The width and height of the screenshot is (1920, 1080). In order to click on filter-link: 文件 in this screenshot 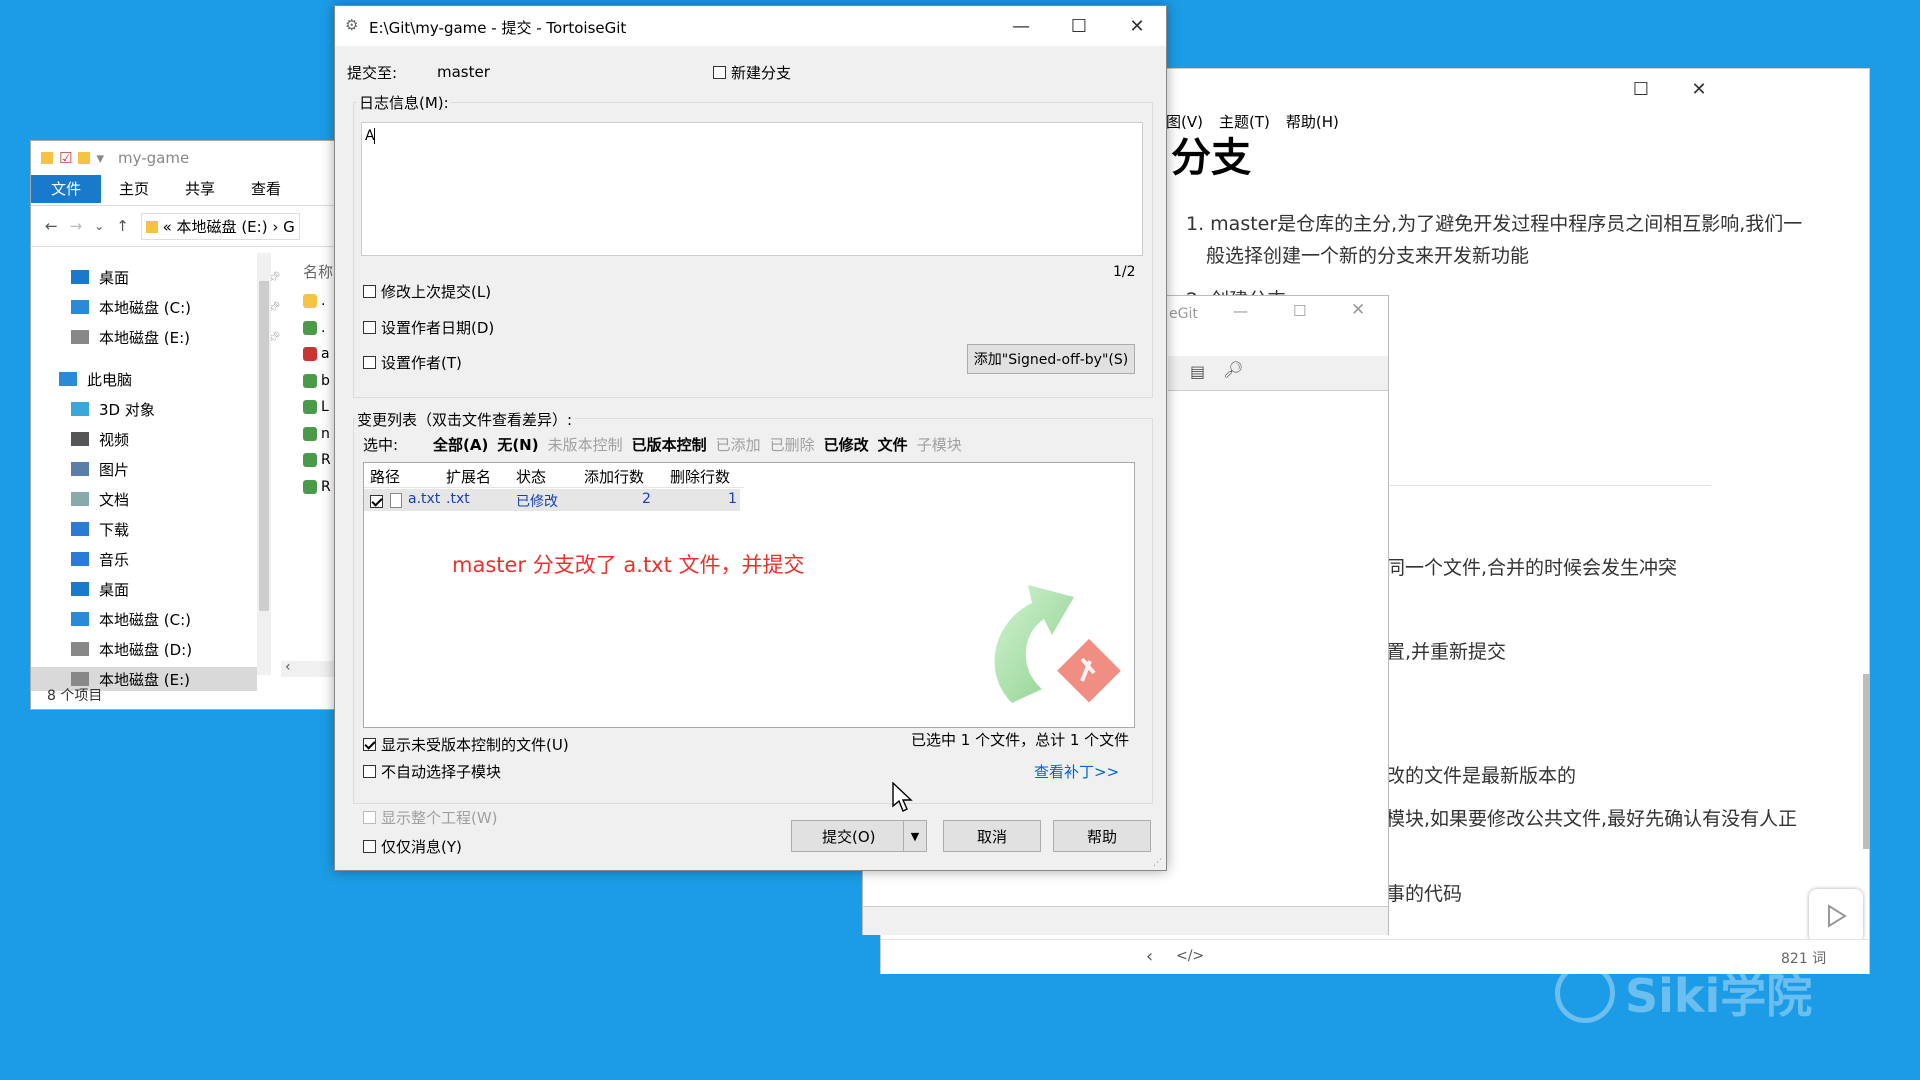, I will do `click(893, 444)`.